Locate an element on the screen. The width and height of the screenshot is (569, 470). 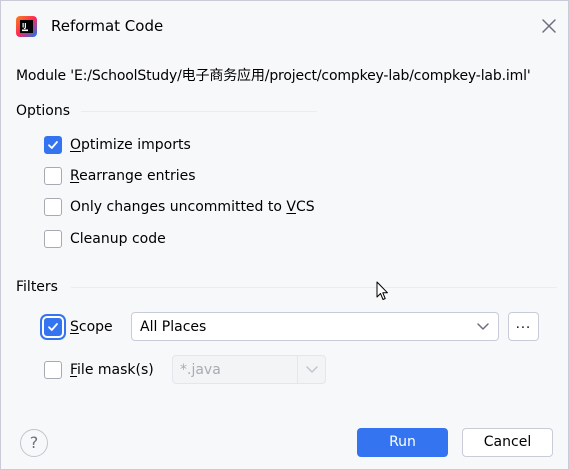
mouse-cursor-icon is located at coordinates (382, 290).